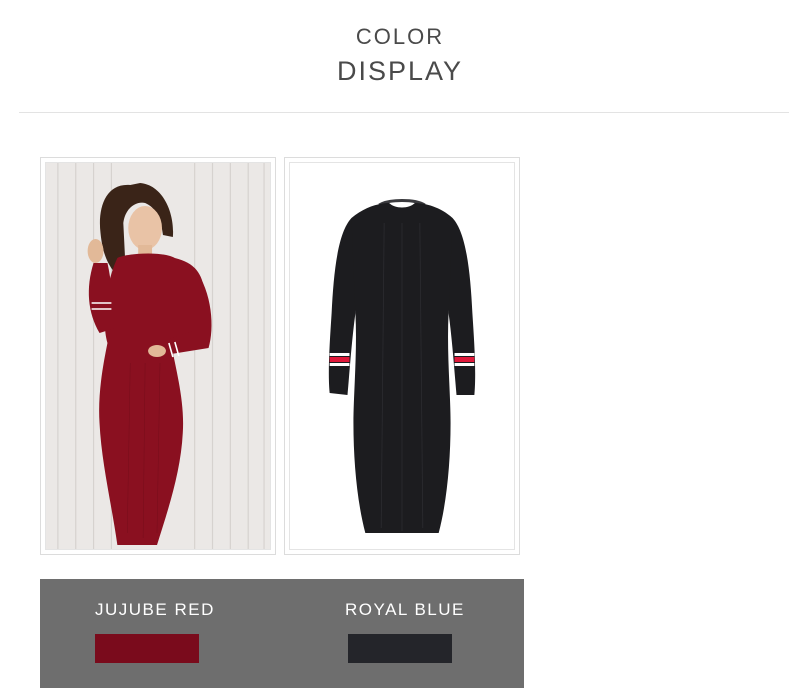 The image size is (800, 700). Describe the element at coordinates (282, 633) in the screenshot. I see `color-swatch-panel: JUJUBE RED ROYAL BLUE` at that location.